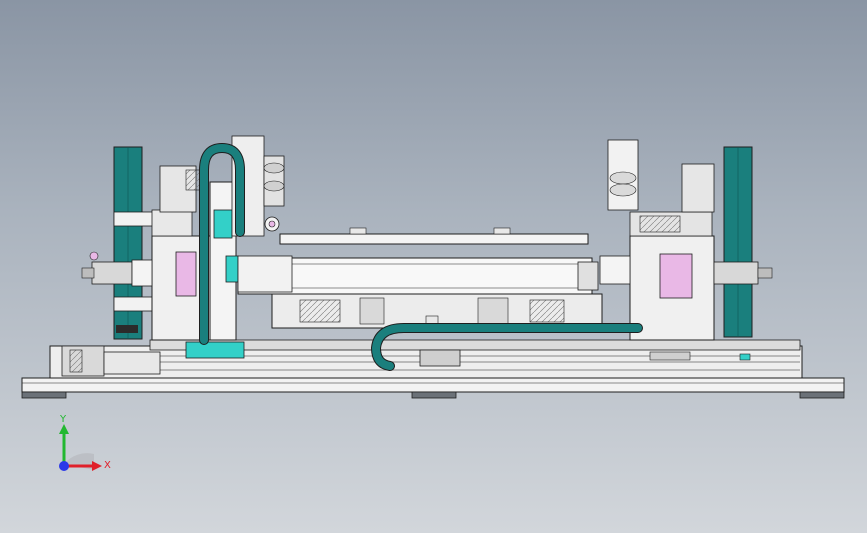 The height and width of the screenshot is (533, 867). I want to click on axis-triad: X Y, so click(85, 442).